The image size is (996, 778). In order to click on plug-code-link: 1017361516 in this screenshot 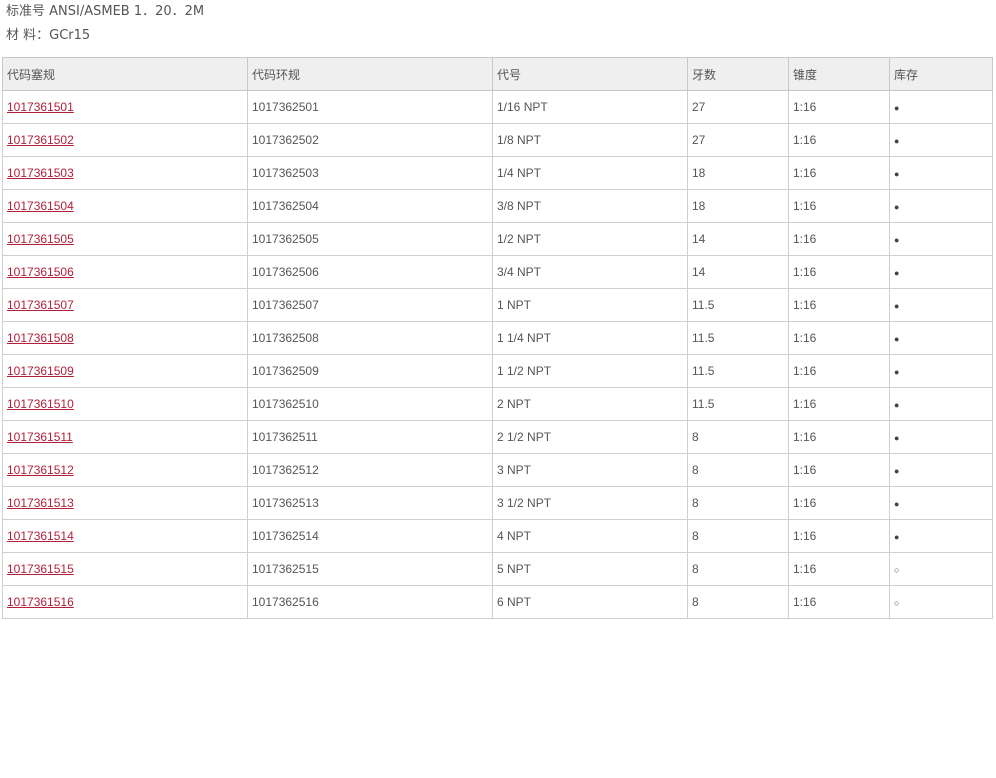, I will do `click(40, 602)`.